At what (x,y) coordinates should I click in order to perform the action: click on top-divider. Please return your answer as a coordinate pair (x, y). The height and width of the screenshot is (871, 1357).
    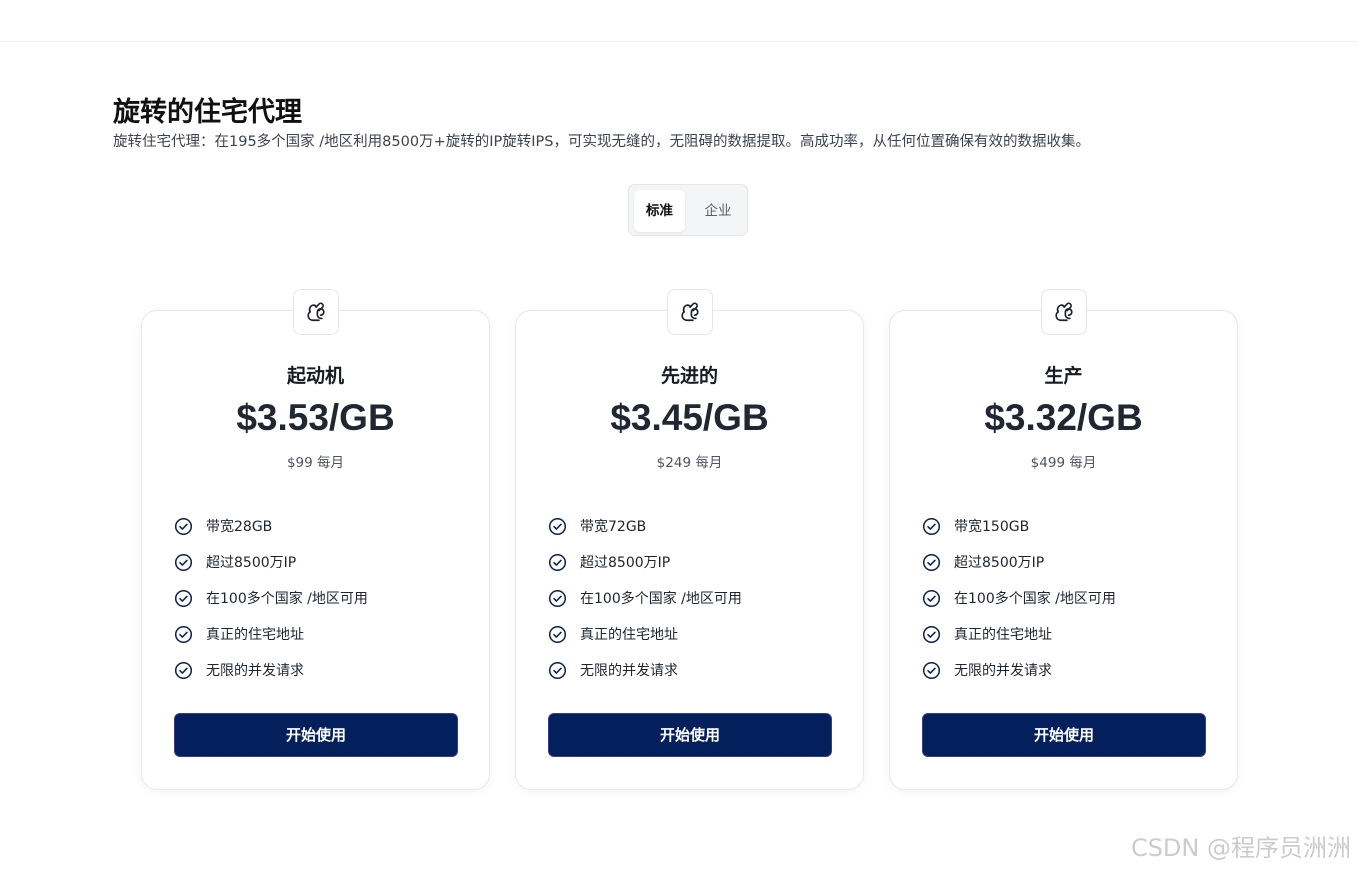
    Looking at the image, I should click on (678, 41).